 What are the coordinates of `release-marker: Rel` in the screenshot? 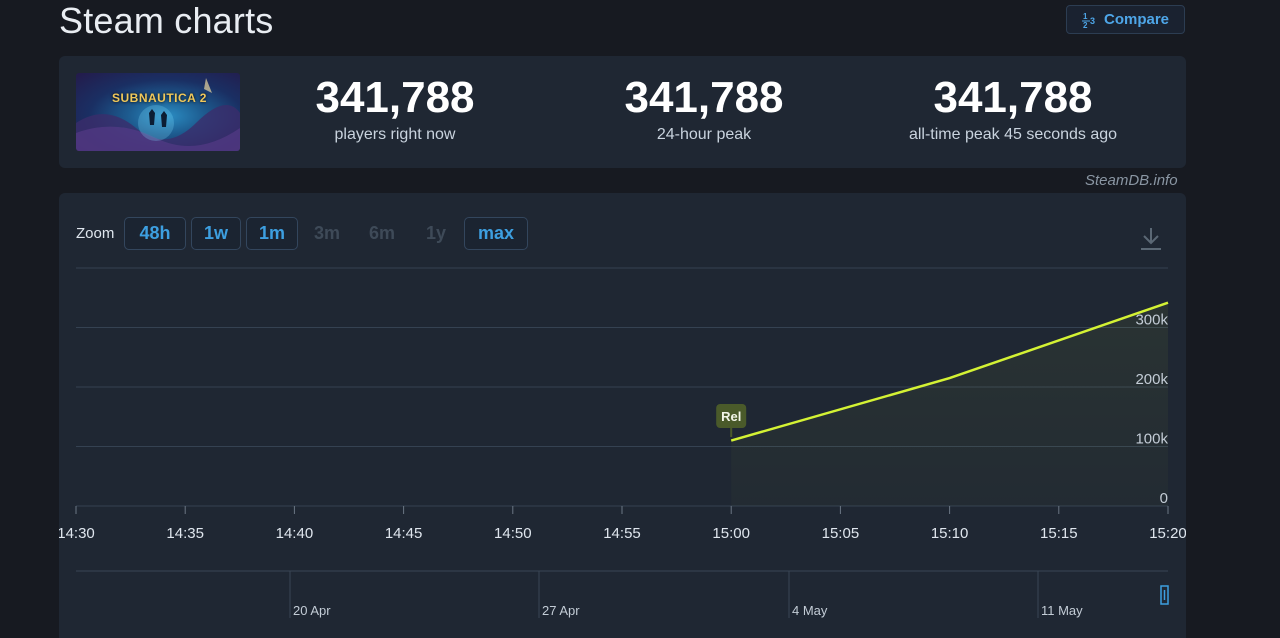 It's located at (731, 420).